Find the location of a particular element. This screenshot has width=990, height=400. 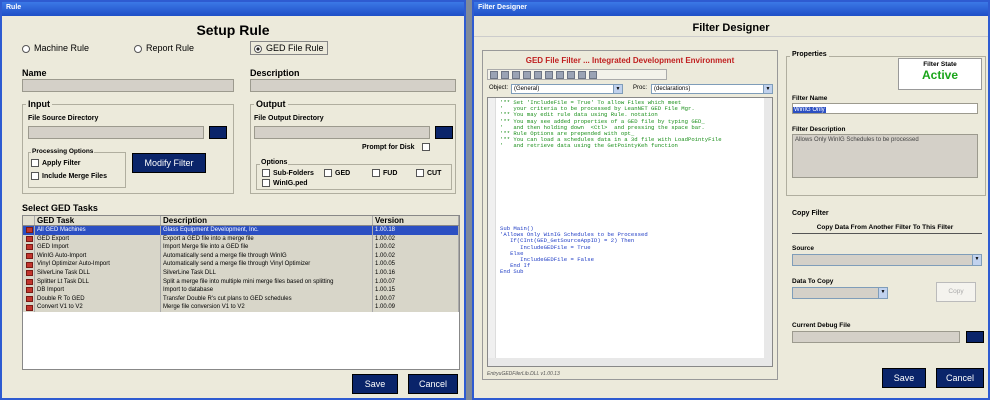

options-title: Options is located at coordinates (274, 162).